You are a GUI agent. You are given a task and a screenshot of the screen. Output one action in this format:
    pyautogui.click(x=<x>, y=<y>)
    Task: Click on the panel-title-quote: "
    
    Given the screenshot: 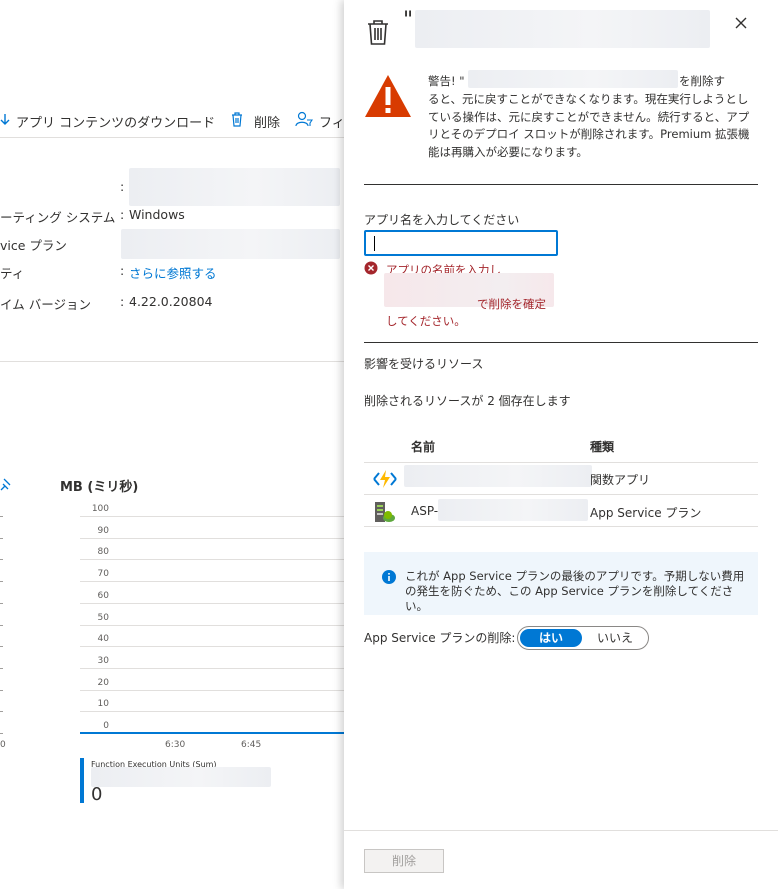 What is the action you would take?
    pyautogui.click(x=408, y=20)
    